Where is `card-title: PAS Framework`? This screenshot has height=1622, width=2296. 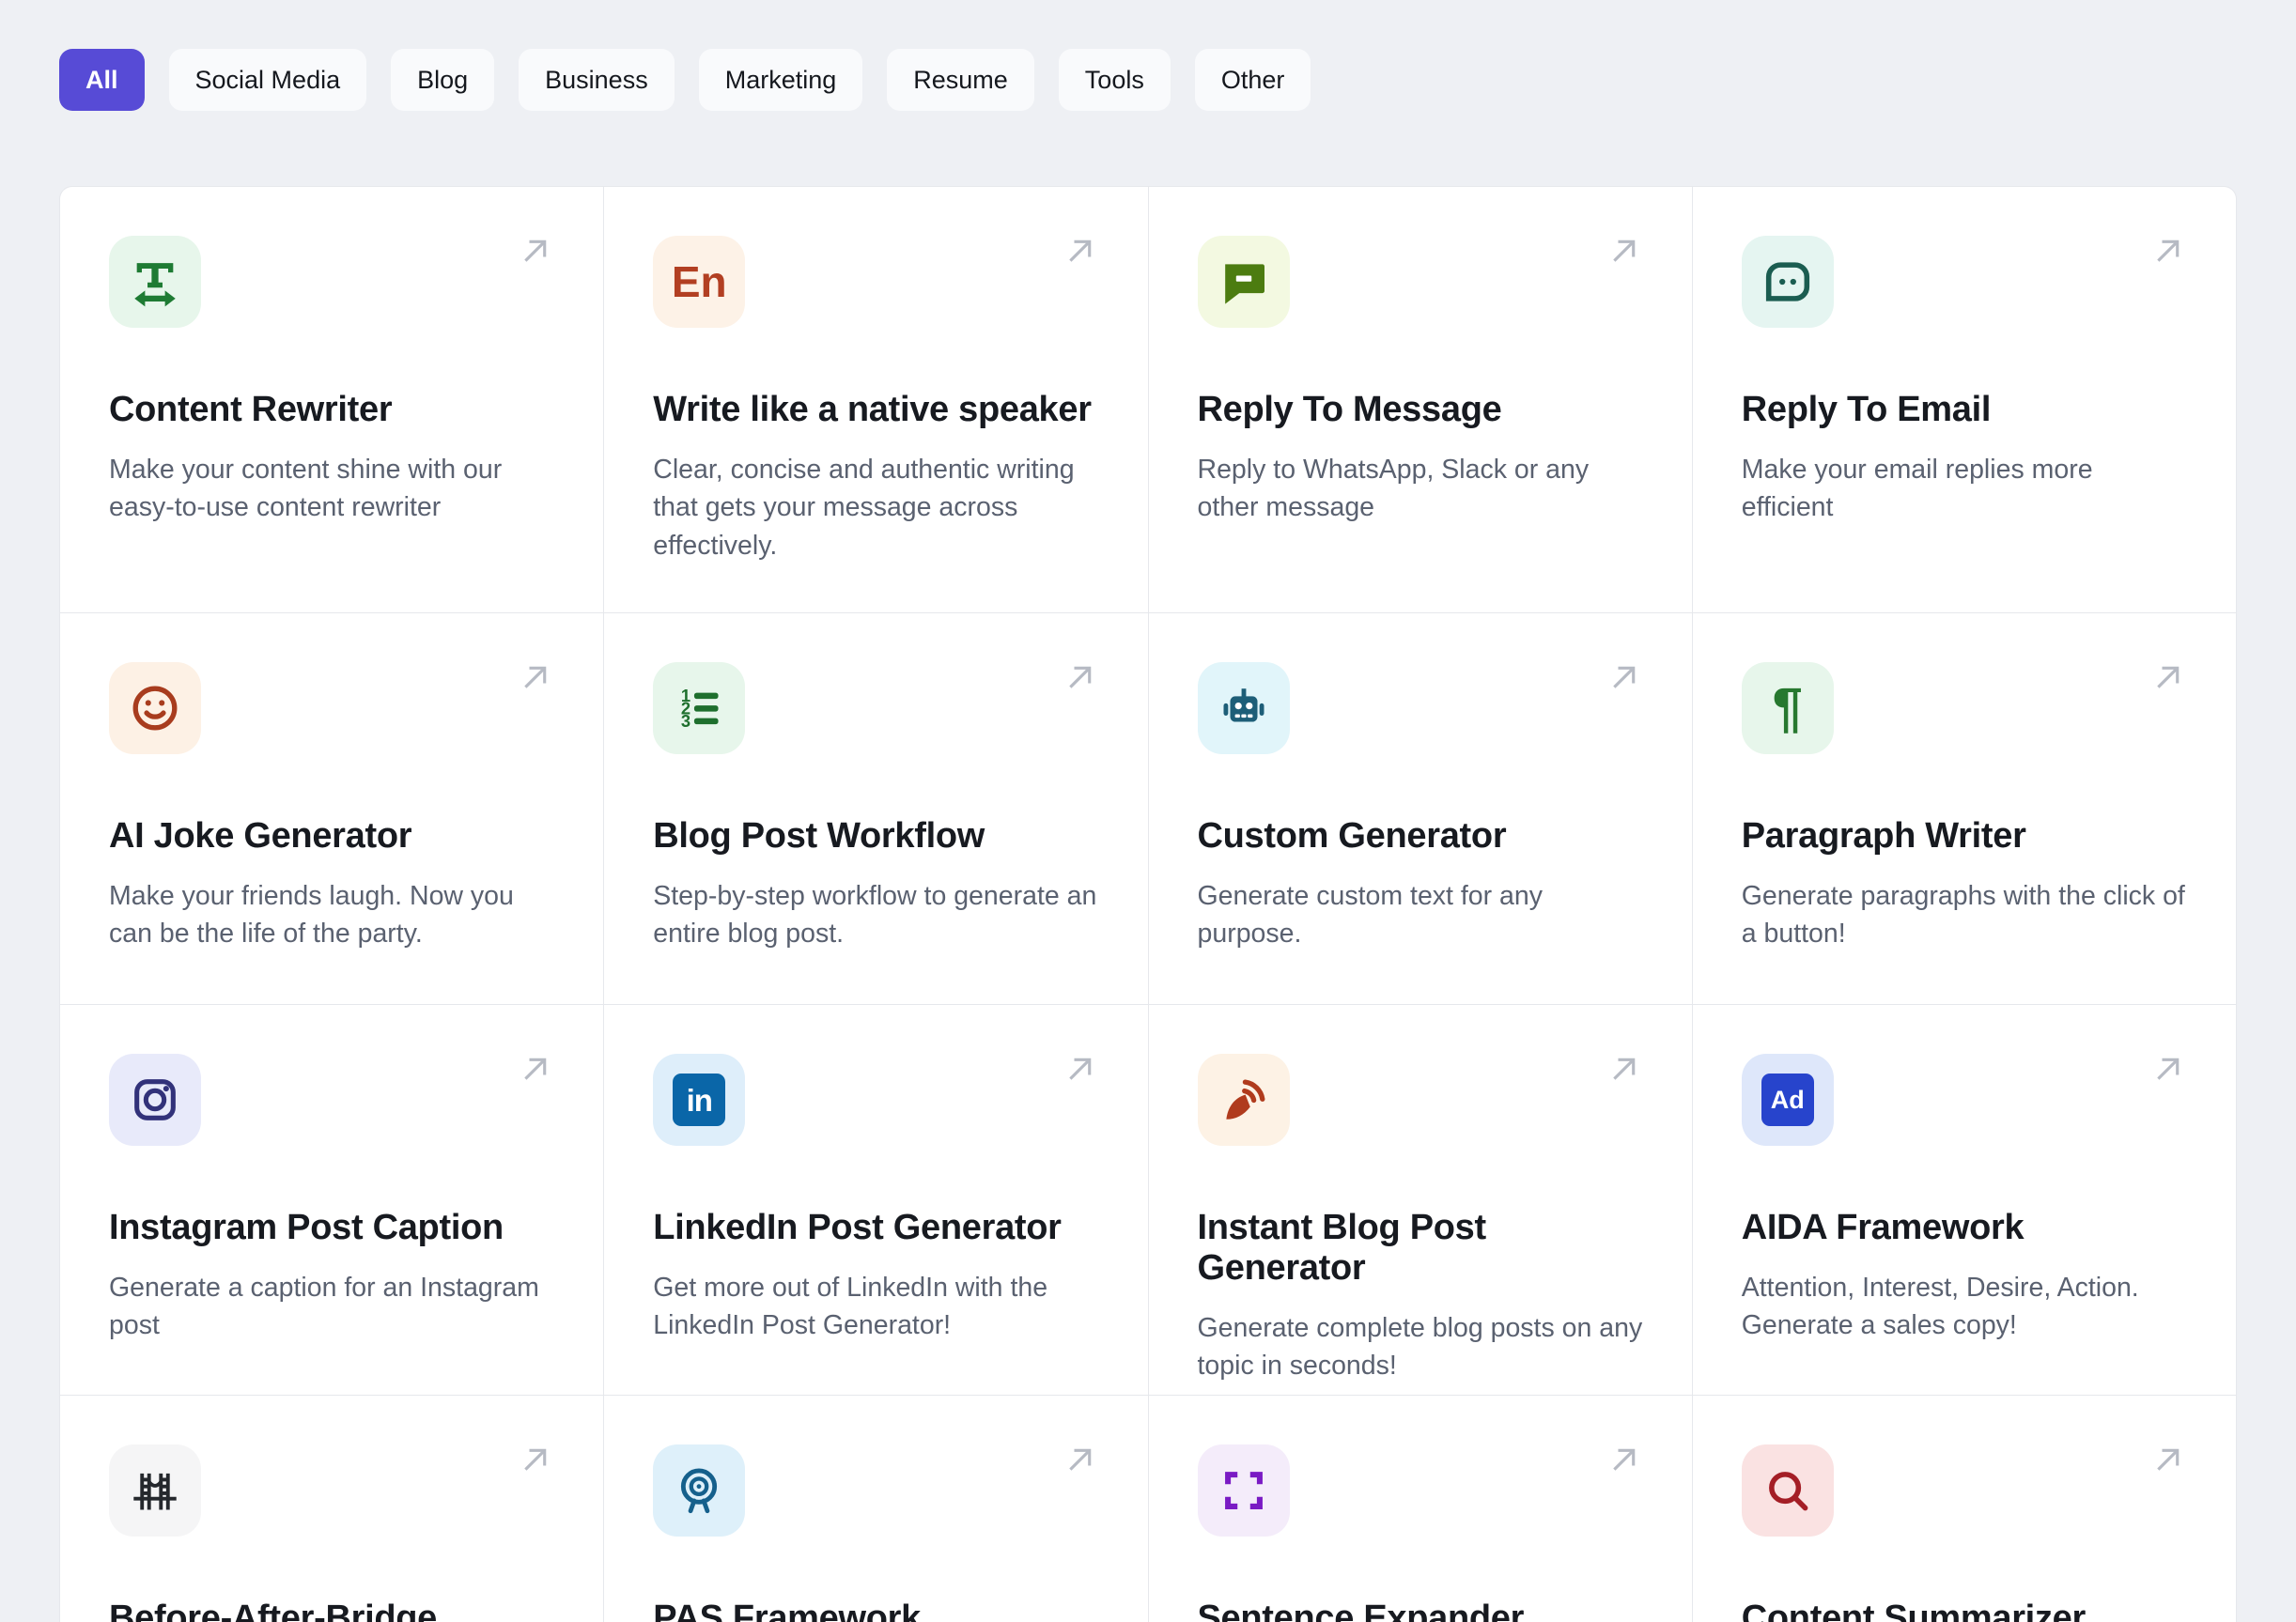
card-title: PAS Framework is located at coordinates (787, 1610).